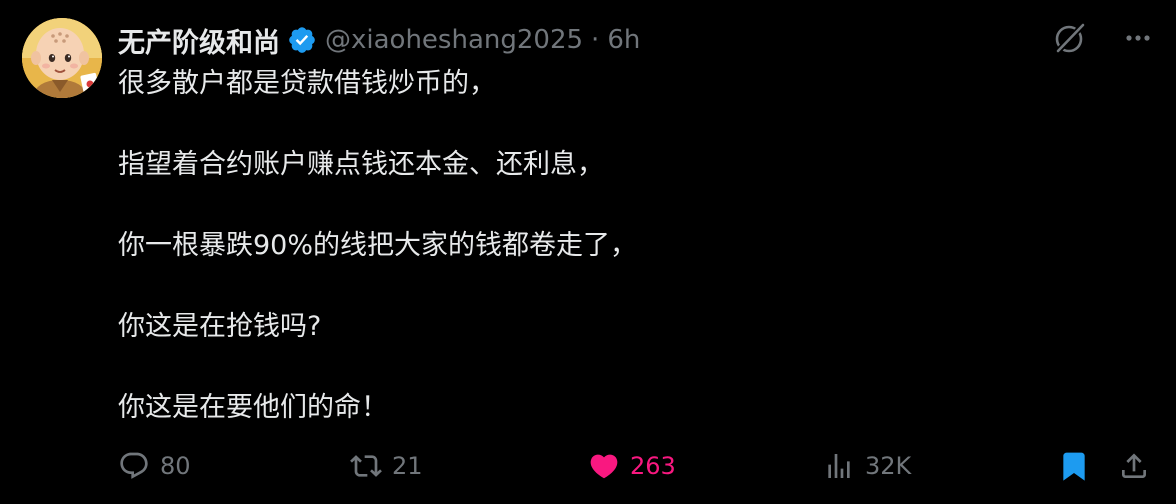 The width and height of the screenshot is (1176, 504). Describe the element at coordinates (220, 326) in the screenshot. I see `tweet-paragraph-4: 你这是在抢钱吗?` at that location.